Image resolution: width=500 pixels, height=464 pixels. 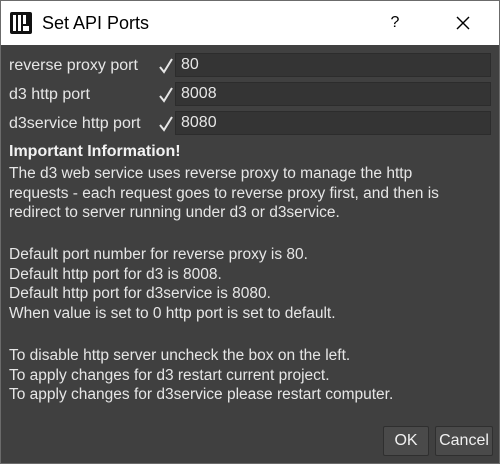 What do you see at coordinates (250, 23) in the screenshot?
I see `title-bar: Set API Ports ?` at bounding box center [250, 23].